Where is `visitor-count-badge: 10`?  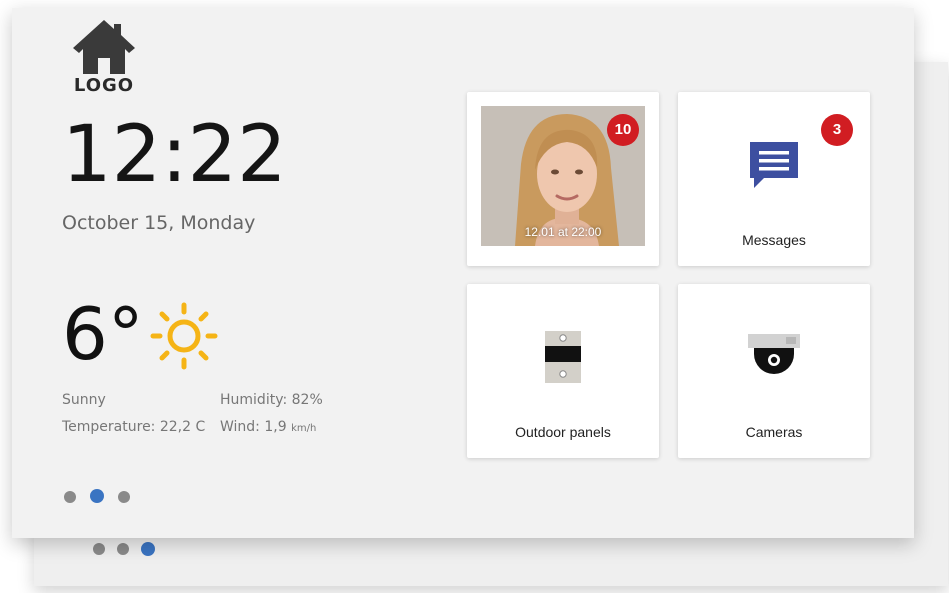 visitor-count-badge: 10 is located at coordinates (623, 130).